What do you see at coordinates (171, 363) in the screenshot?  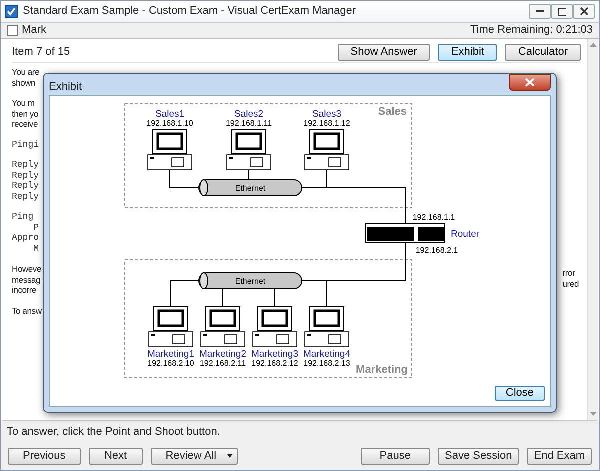 I see `ip-address: 192.168.2.10` at bounding box center [171, 363].